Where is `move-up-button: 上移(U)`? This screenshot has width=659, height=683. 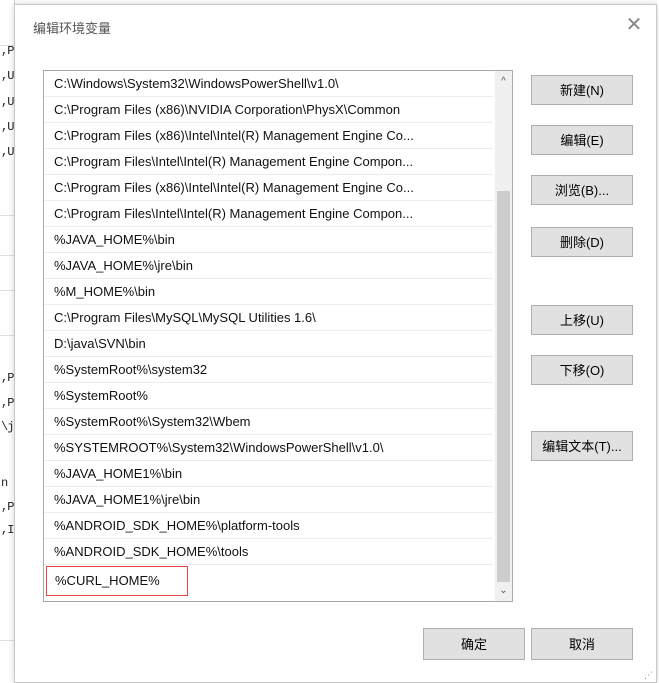
move-up-button: 上移(U) is located at coordinates (582, 320).